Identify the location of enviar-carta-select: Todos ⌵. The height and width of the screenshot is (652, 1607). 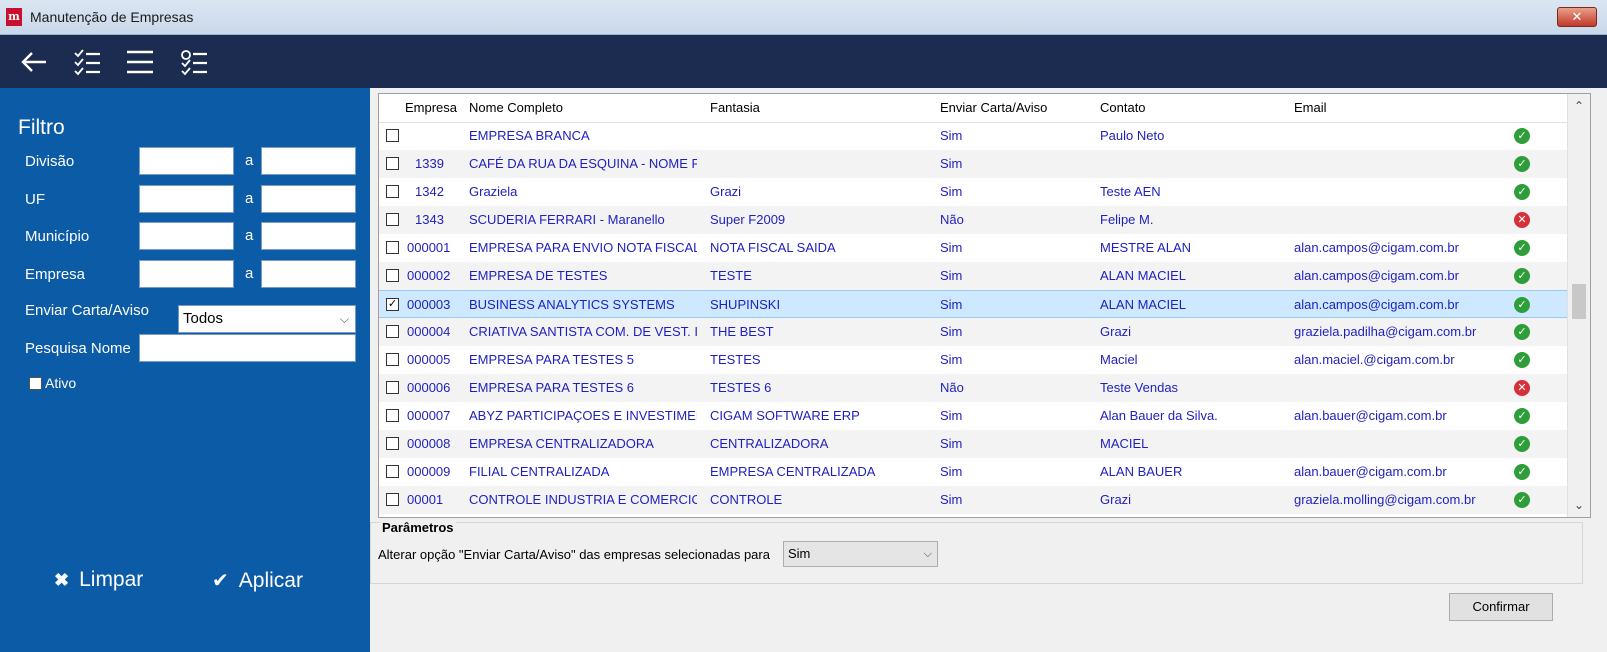
(267, 319).